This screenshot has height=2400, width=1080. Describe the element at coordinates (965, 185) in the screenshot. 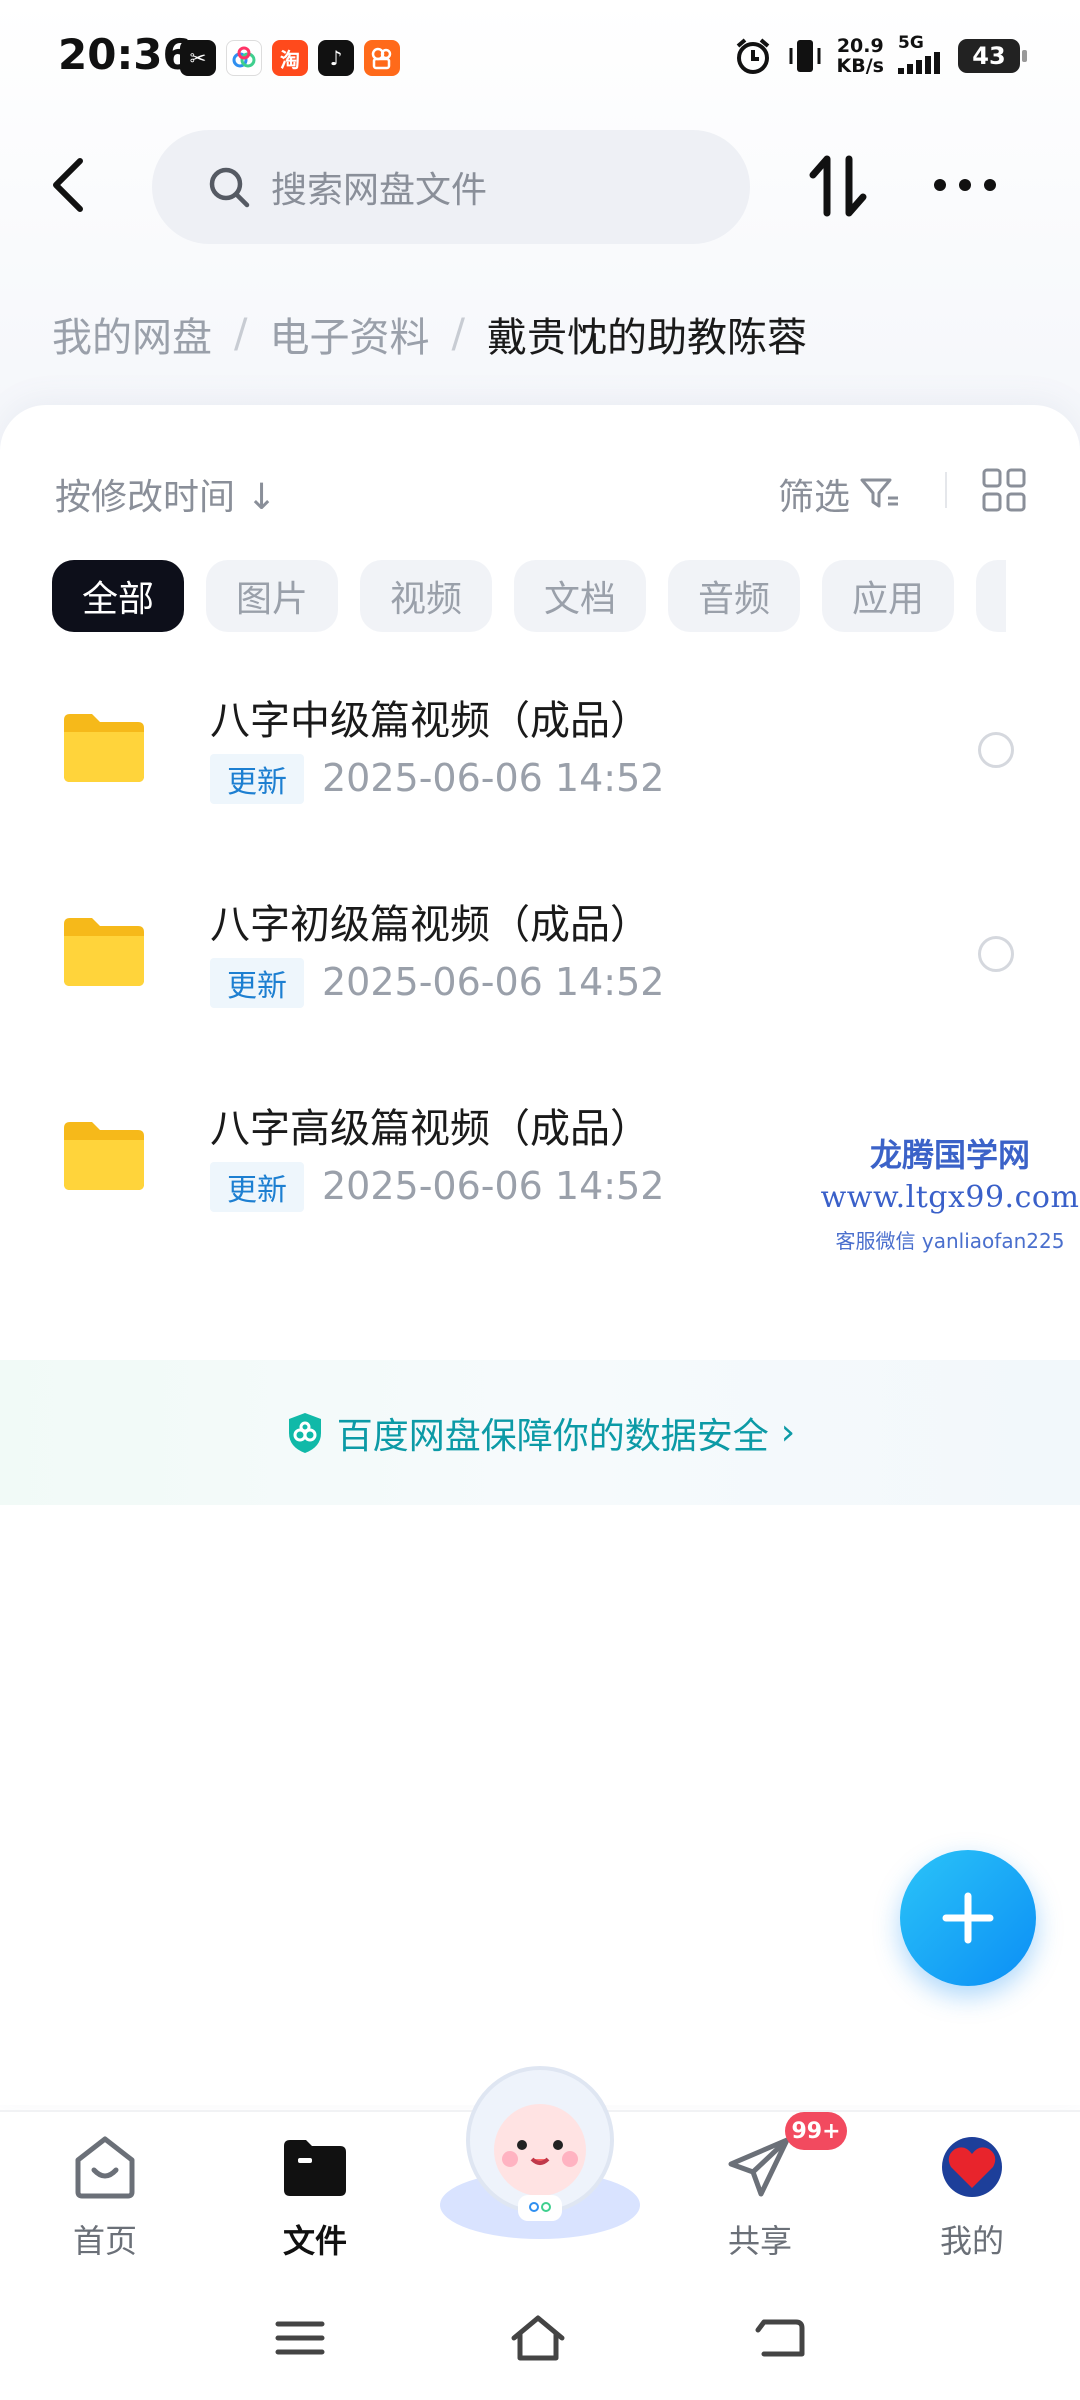

I see `more-icon` at that location.